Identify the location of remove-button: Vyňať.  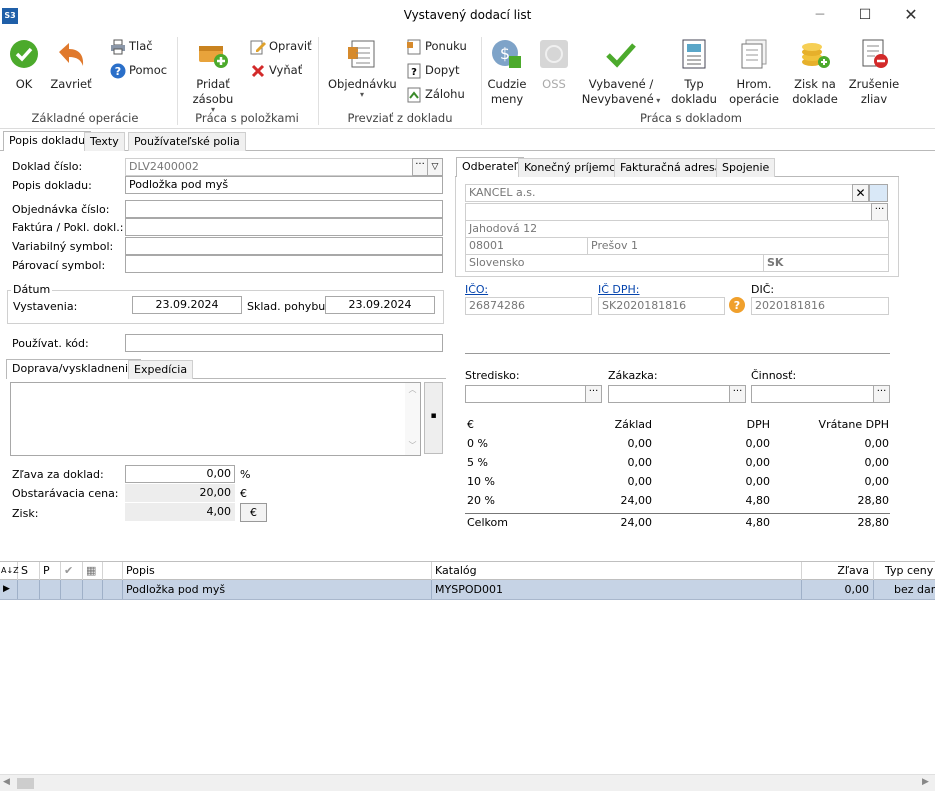
(276, 70).